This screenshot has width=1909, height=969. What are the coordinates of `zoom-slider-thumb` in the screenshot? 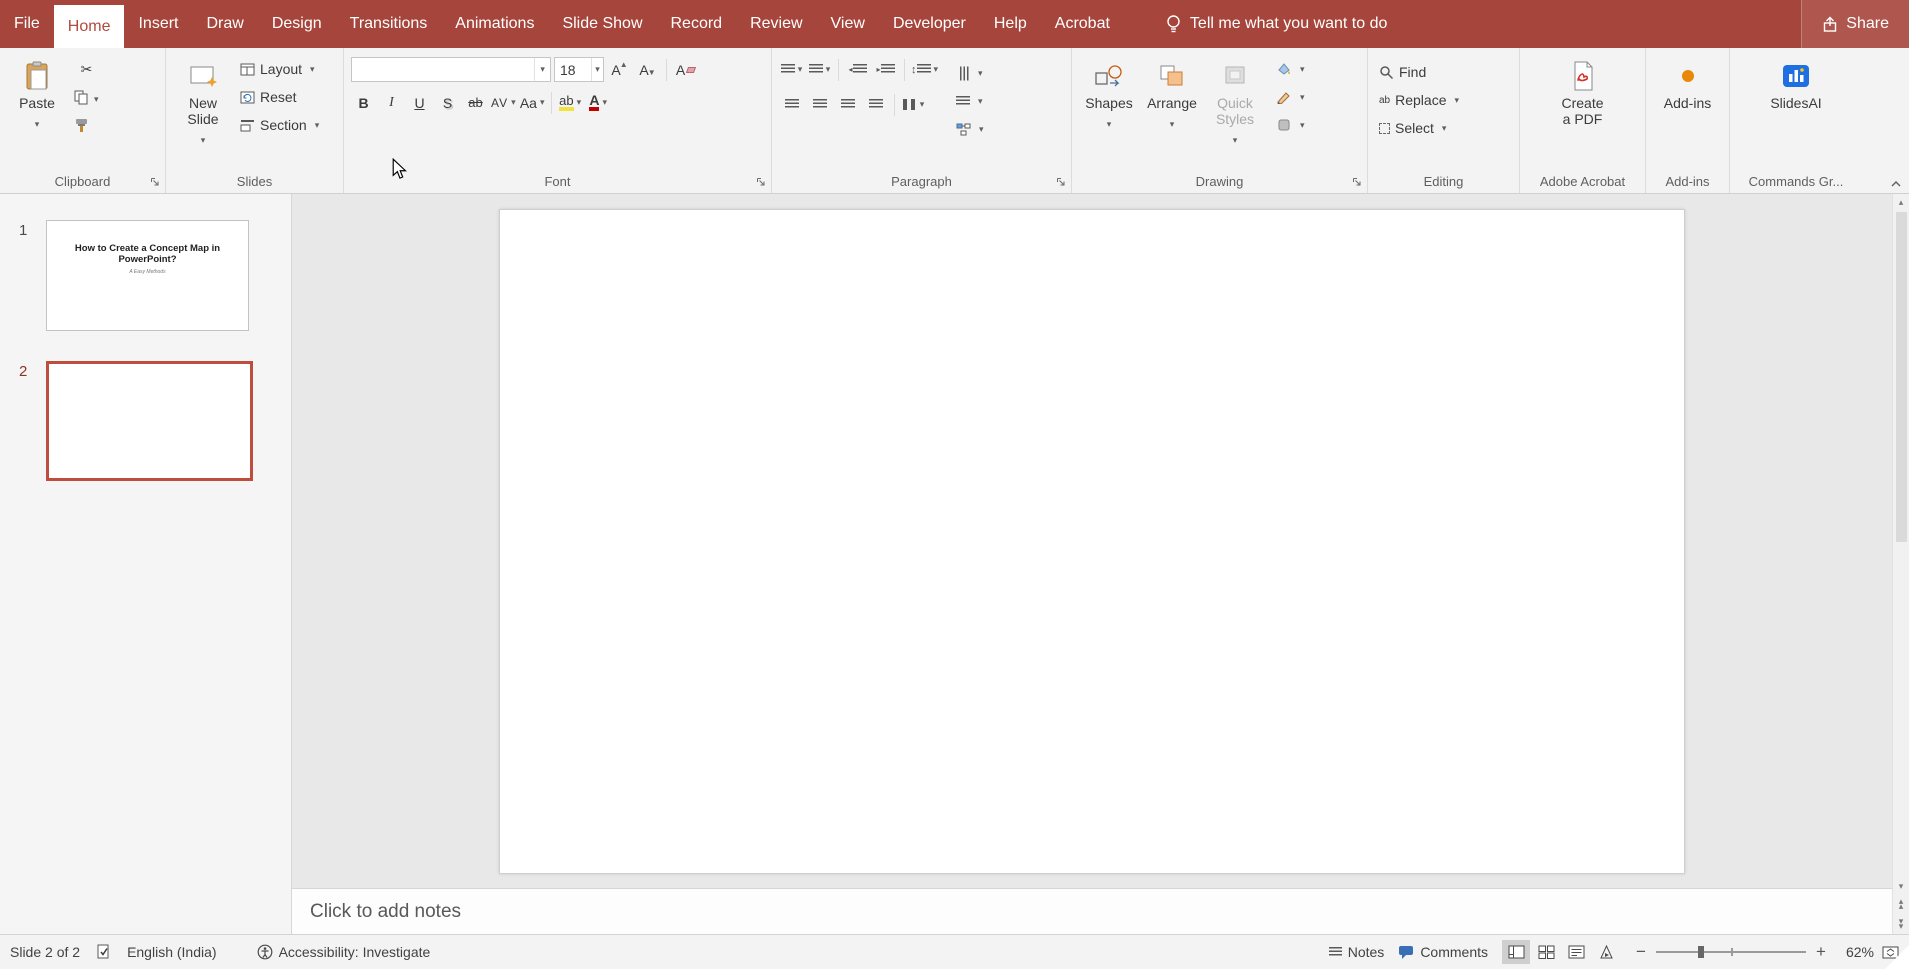 It's located at (1701, 952).